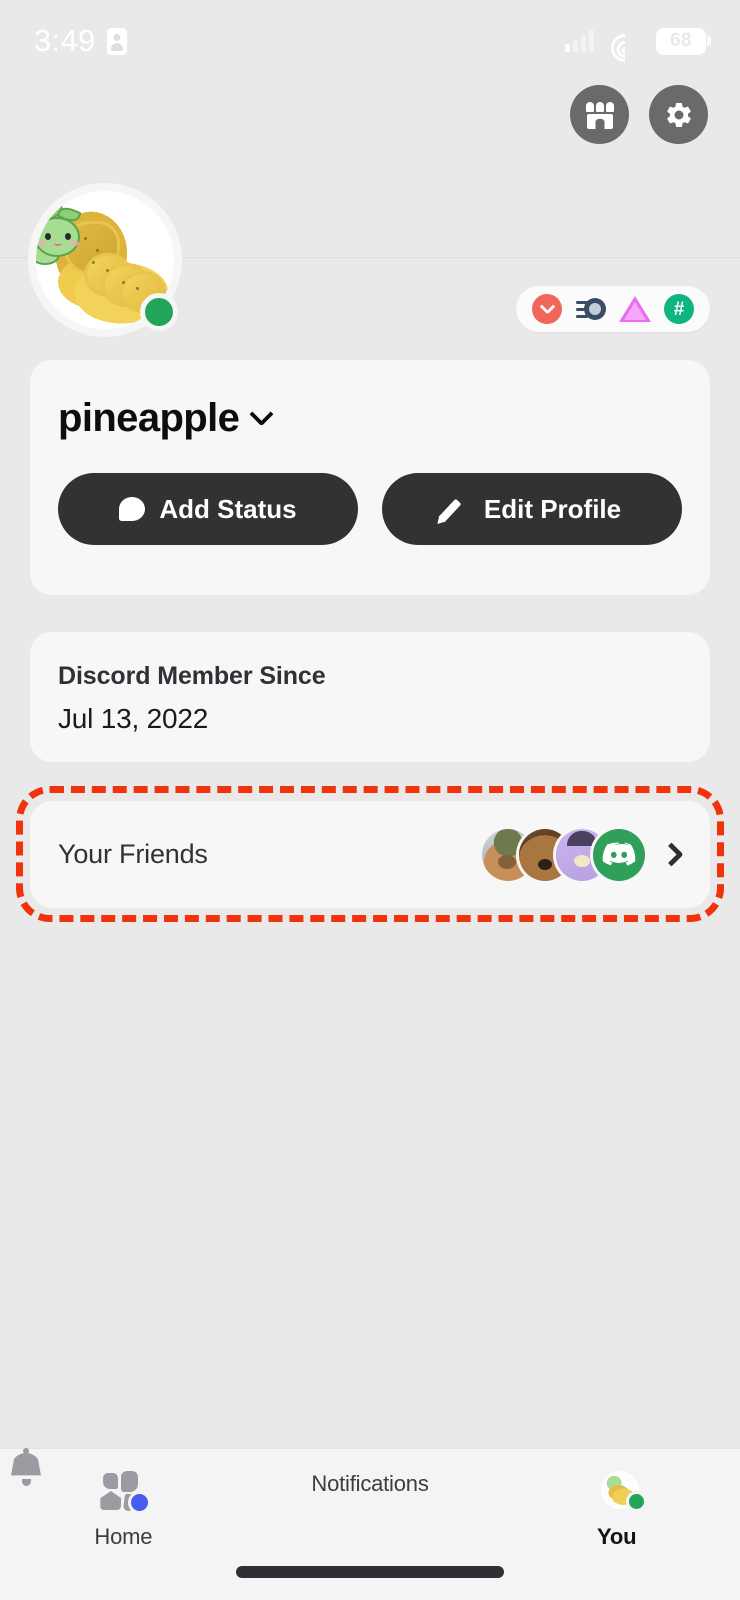 The height and width of the screenshot is (1600, 740). I want to click on cellular-signal-icon, so click(579, 41).